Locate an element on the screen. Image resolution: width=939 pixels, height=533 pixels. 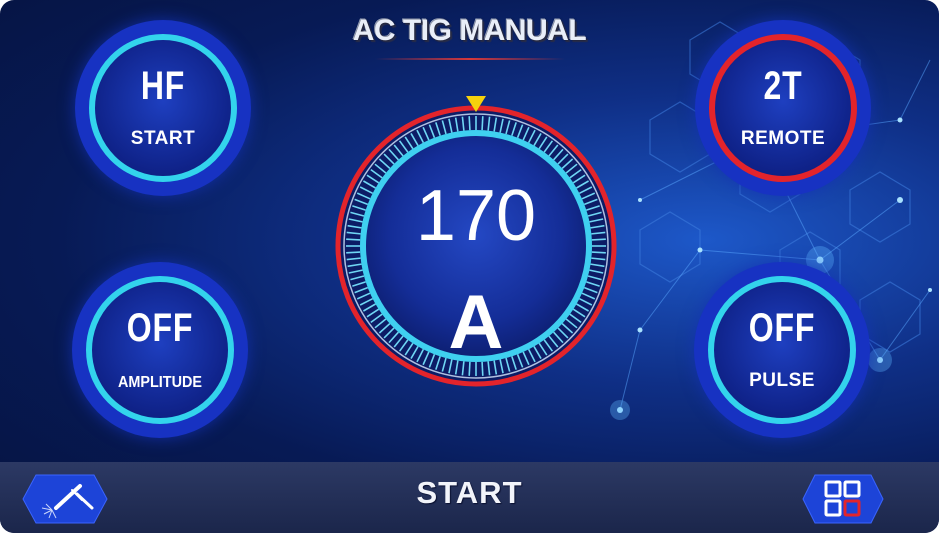
trigger-remote-button: 2T REMOTE is located at coordinates (783, 108).